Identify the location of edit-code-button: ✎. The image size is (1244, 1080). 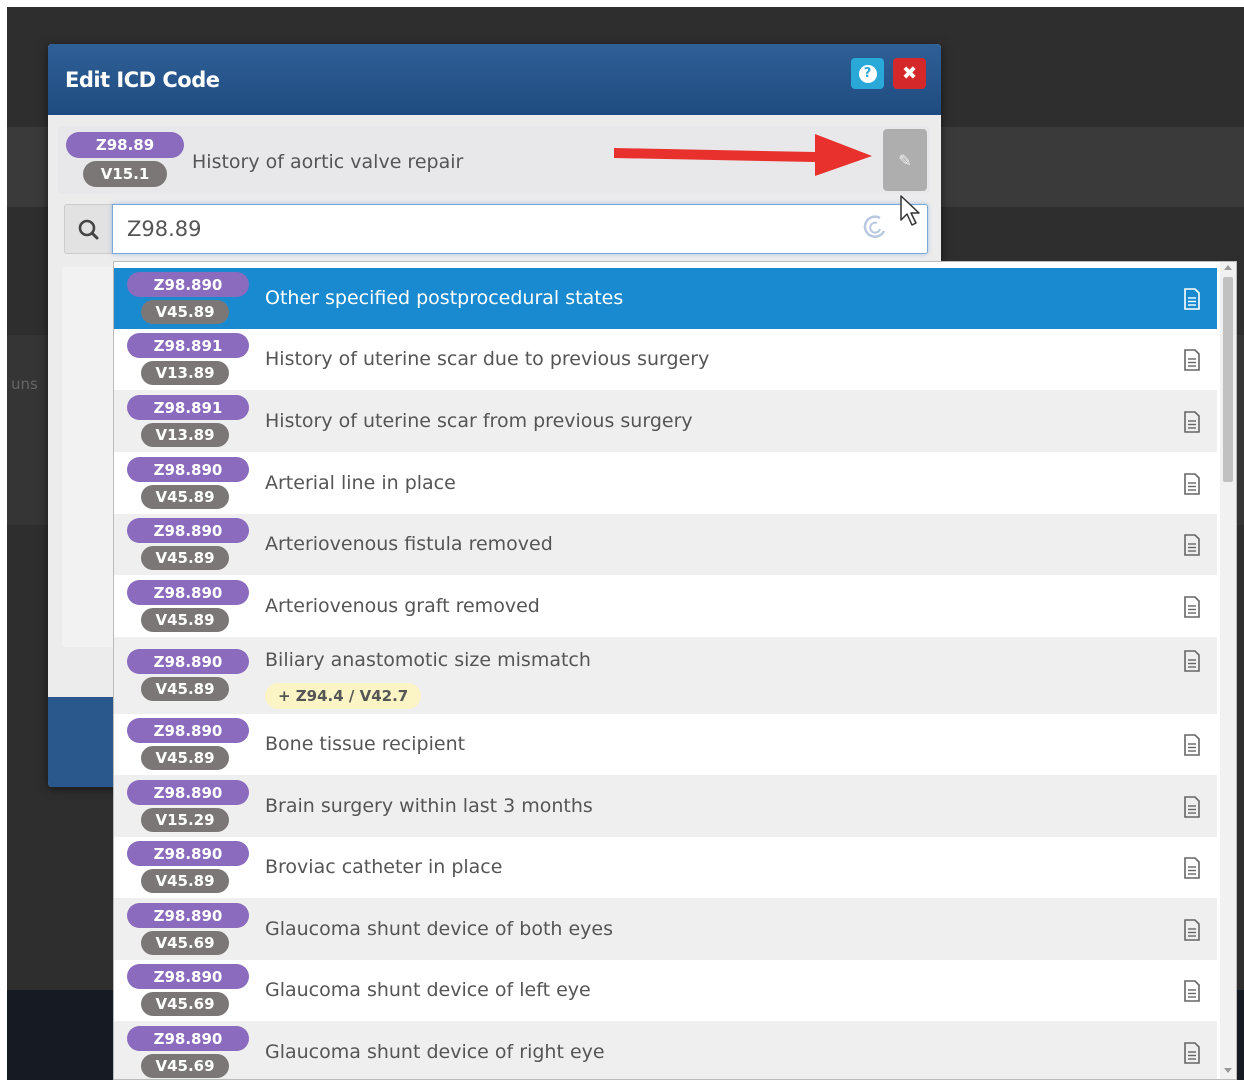
(905, 160).